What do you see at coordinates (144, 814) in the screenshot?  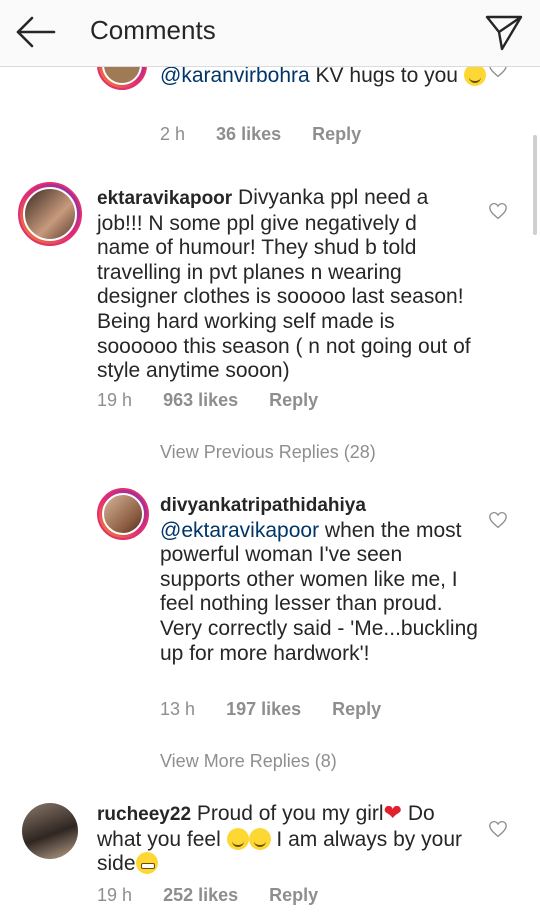 I see `username-link: rucheey22` at bounding box center [144, 814].